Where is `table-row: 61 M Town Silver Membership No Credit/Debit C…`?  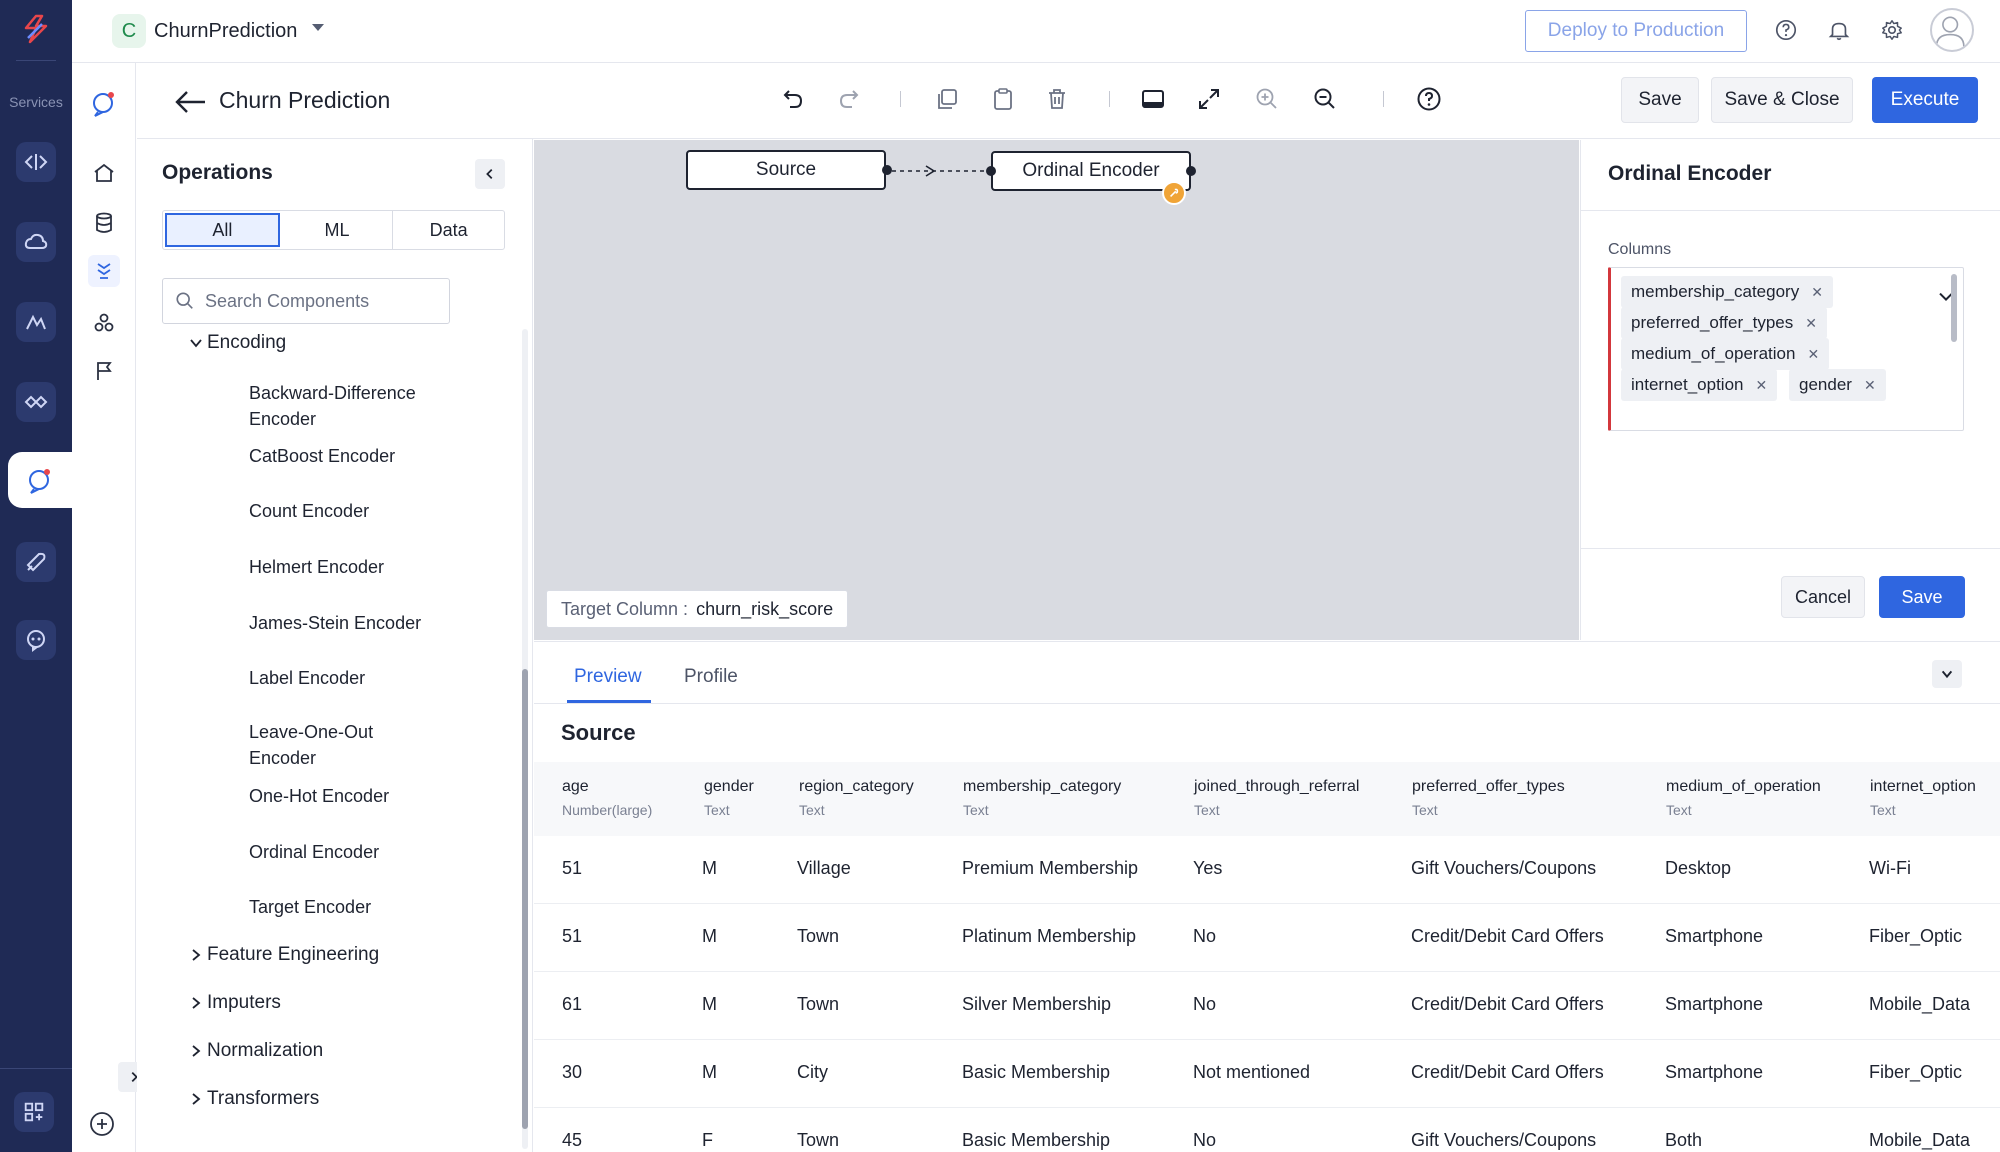
table-row: 61 M Town Silver Membership No Credit/Debit C… is located at coordinates (1267, 1006).